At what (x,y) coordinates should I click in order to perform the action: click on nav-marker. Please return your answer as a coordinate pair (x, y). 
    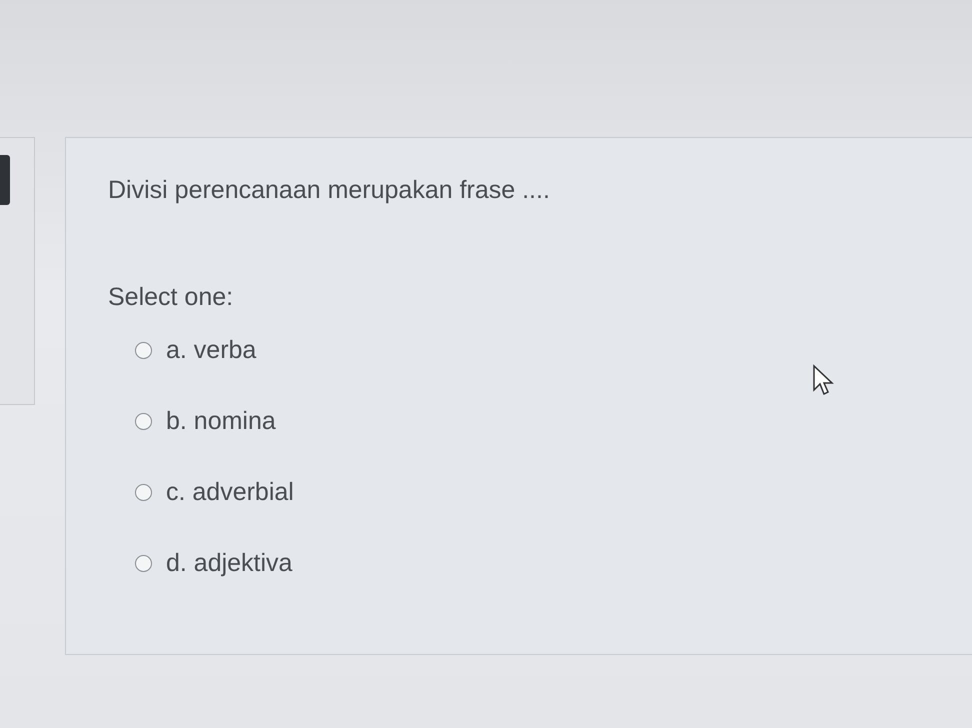
    Looking at the image, I should click on (5, 180).